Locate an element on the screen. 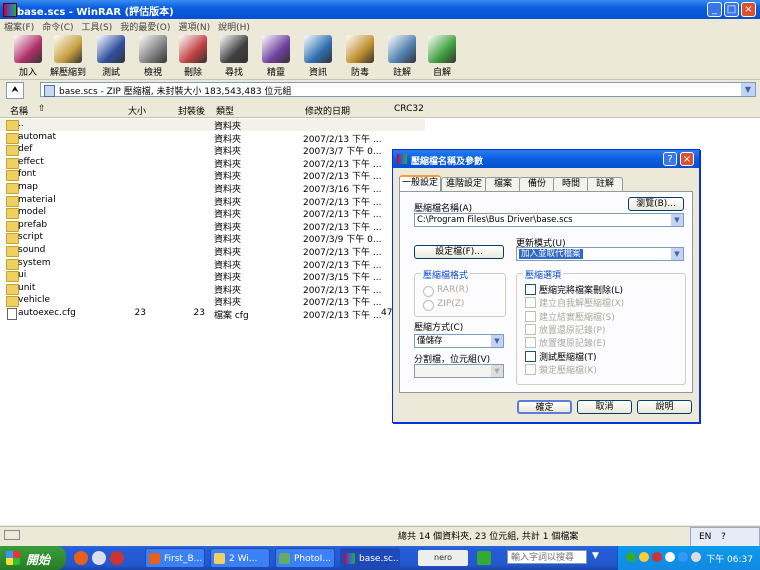 The height and width of the screenshot is (570, 760). toolbar-button-10: sfx-icon 自解 is located at coordinates (442, 56).